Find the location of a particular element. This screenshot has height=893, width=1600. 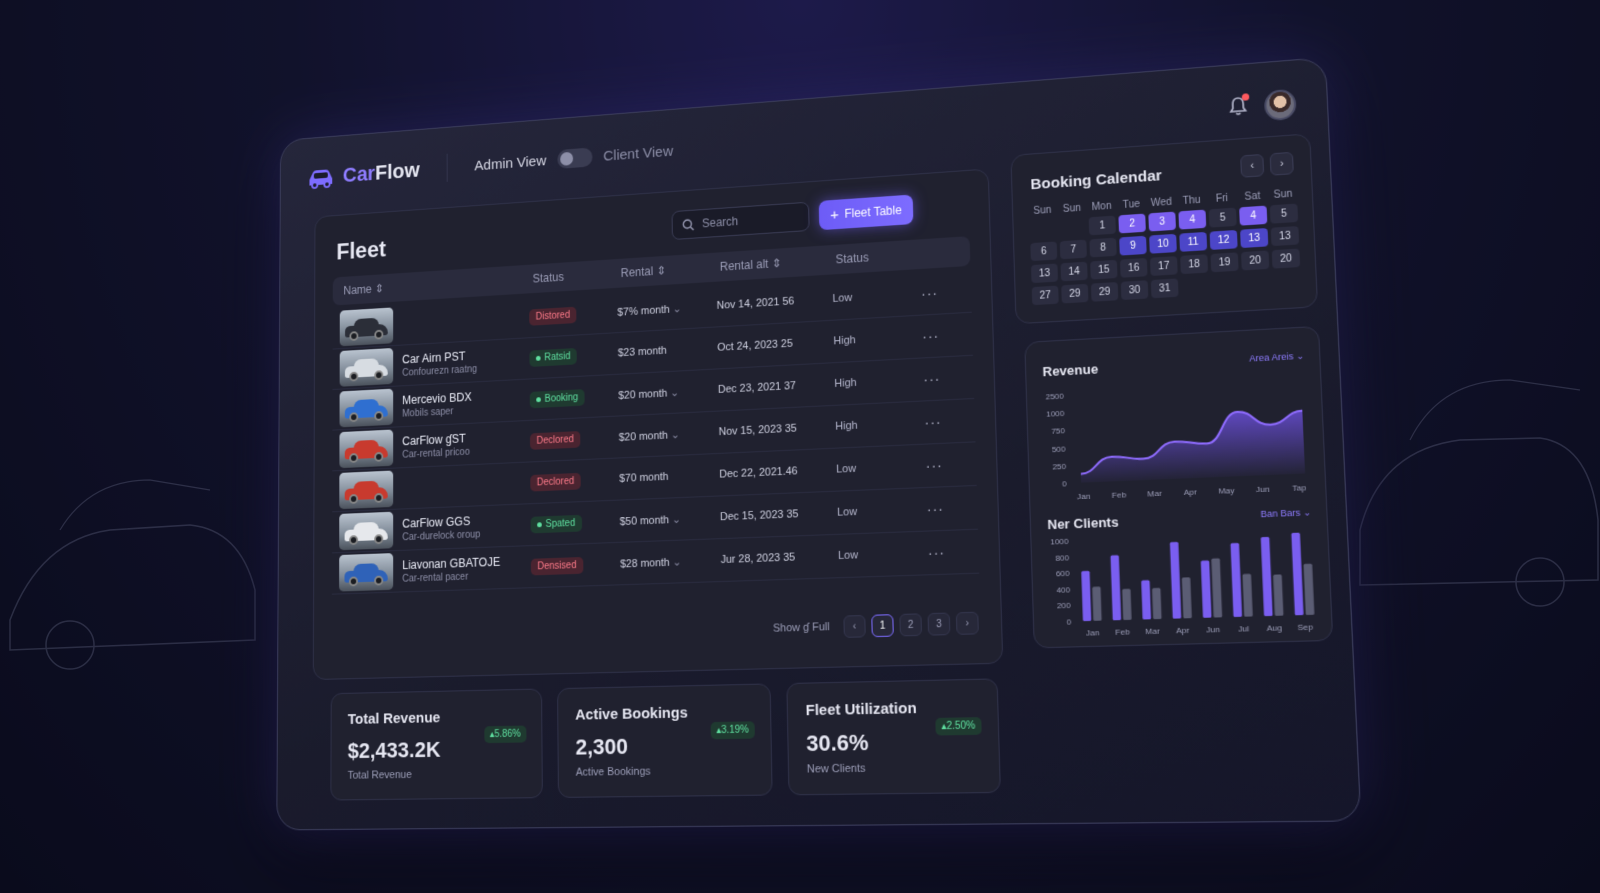

view-toggle is located at coordinates (575, 158).